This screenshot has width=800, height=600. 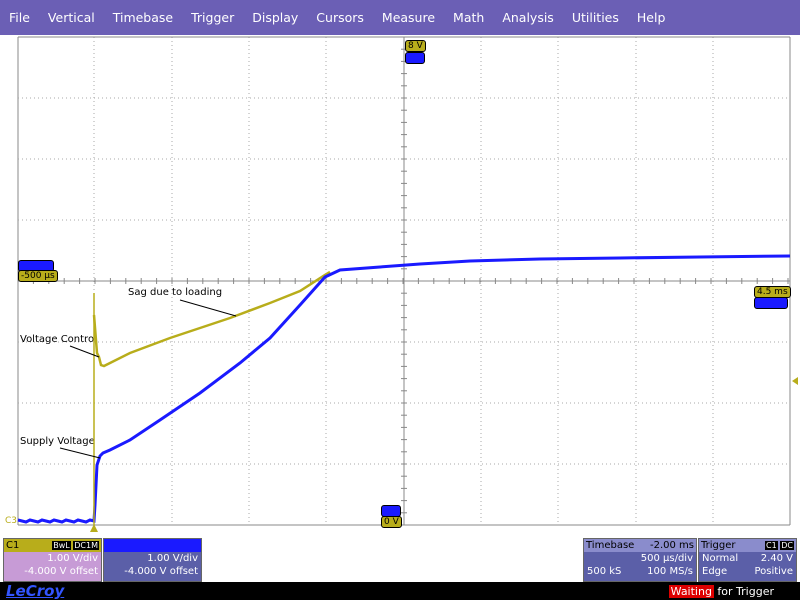 What do you see at coordinates (72, 558) in the screenshot?
I see `channel1-vdiv: 1.00 V/div` at bounding box center [72, 558].